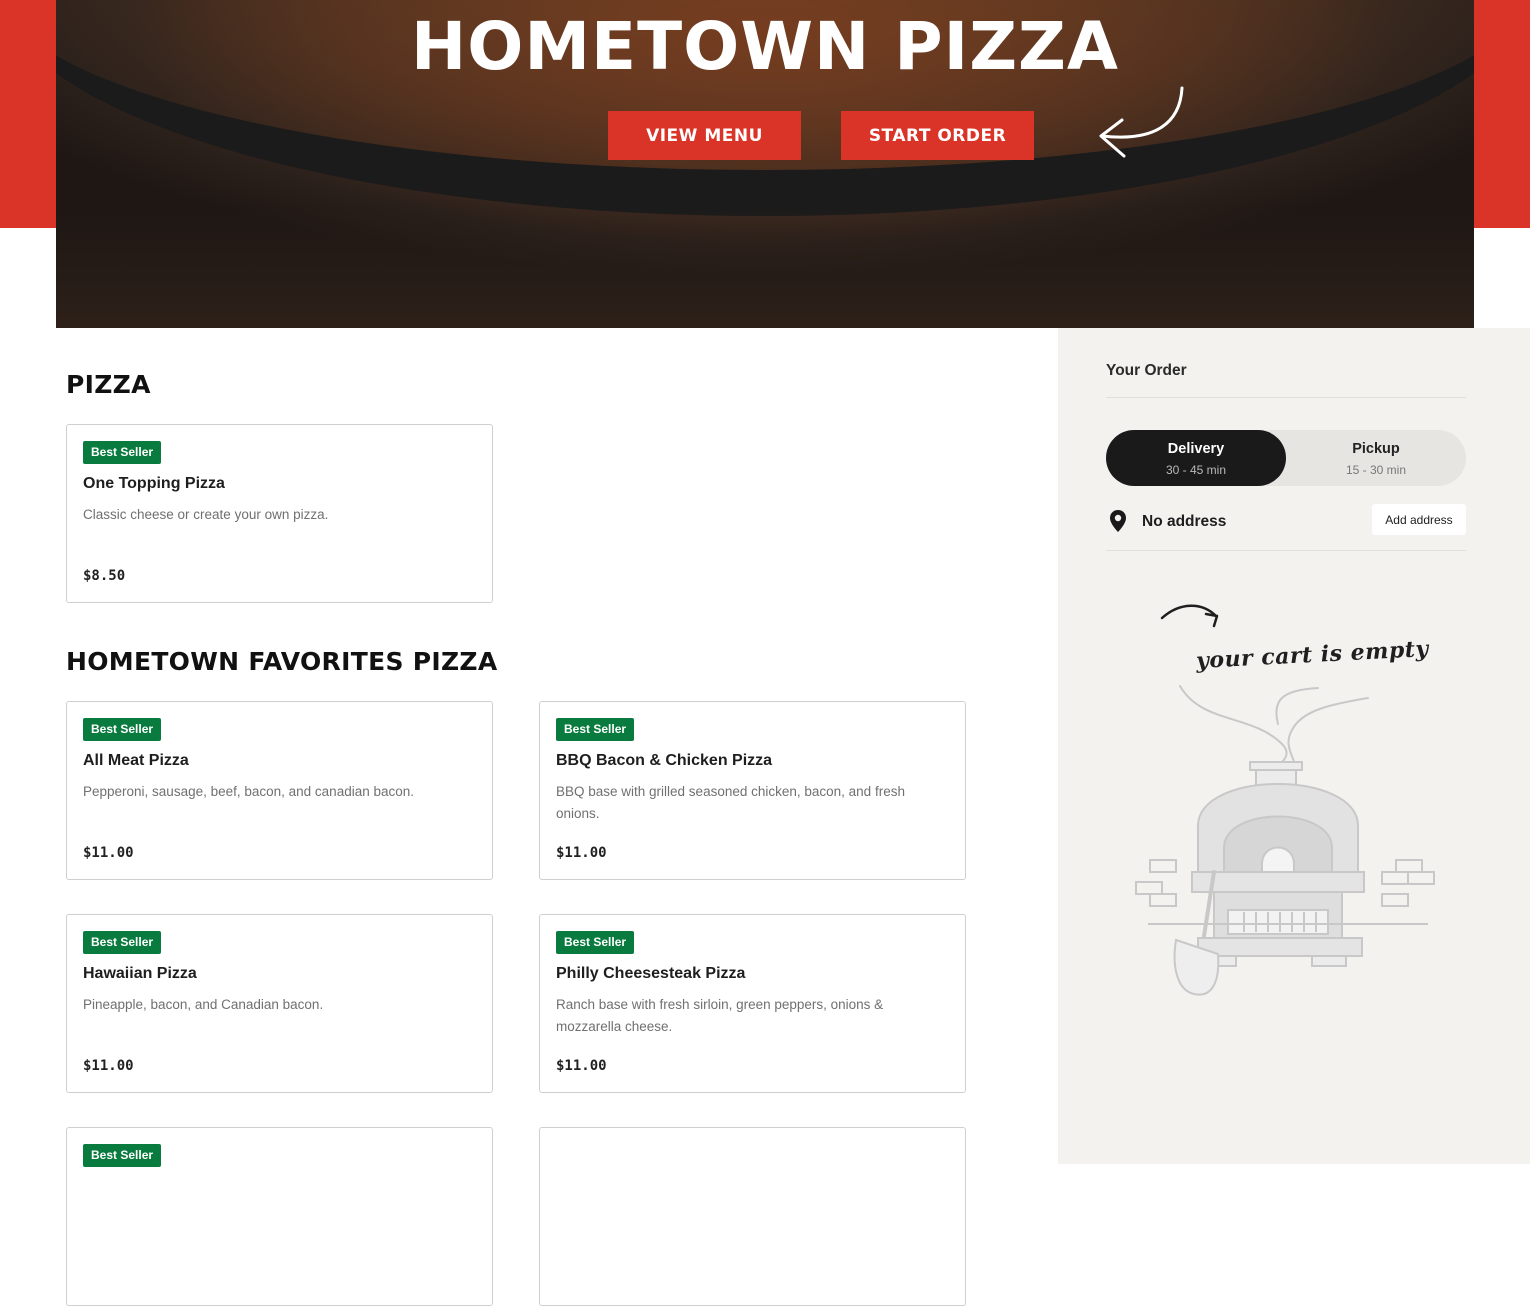  What do you see at coordinates (140, 973) in the screenshot?
I see `item-name: Hawaiian Pizza` at bounding box center [140, 973].